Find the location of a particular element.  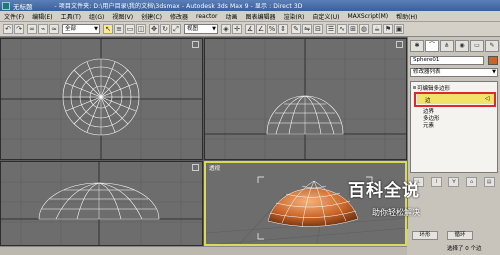

render-scene-icon: ☕ is located at coordinates (377, 29).